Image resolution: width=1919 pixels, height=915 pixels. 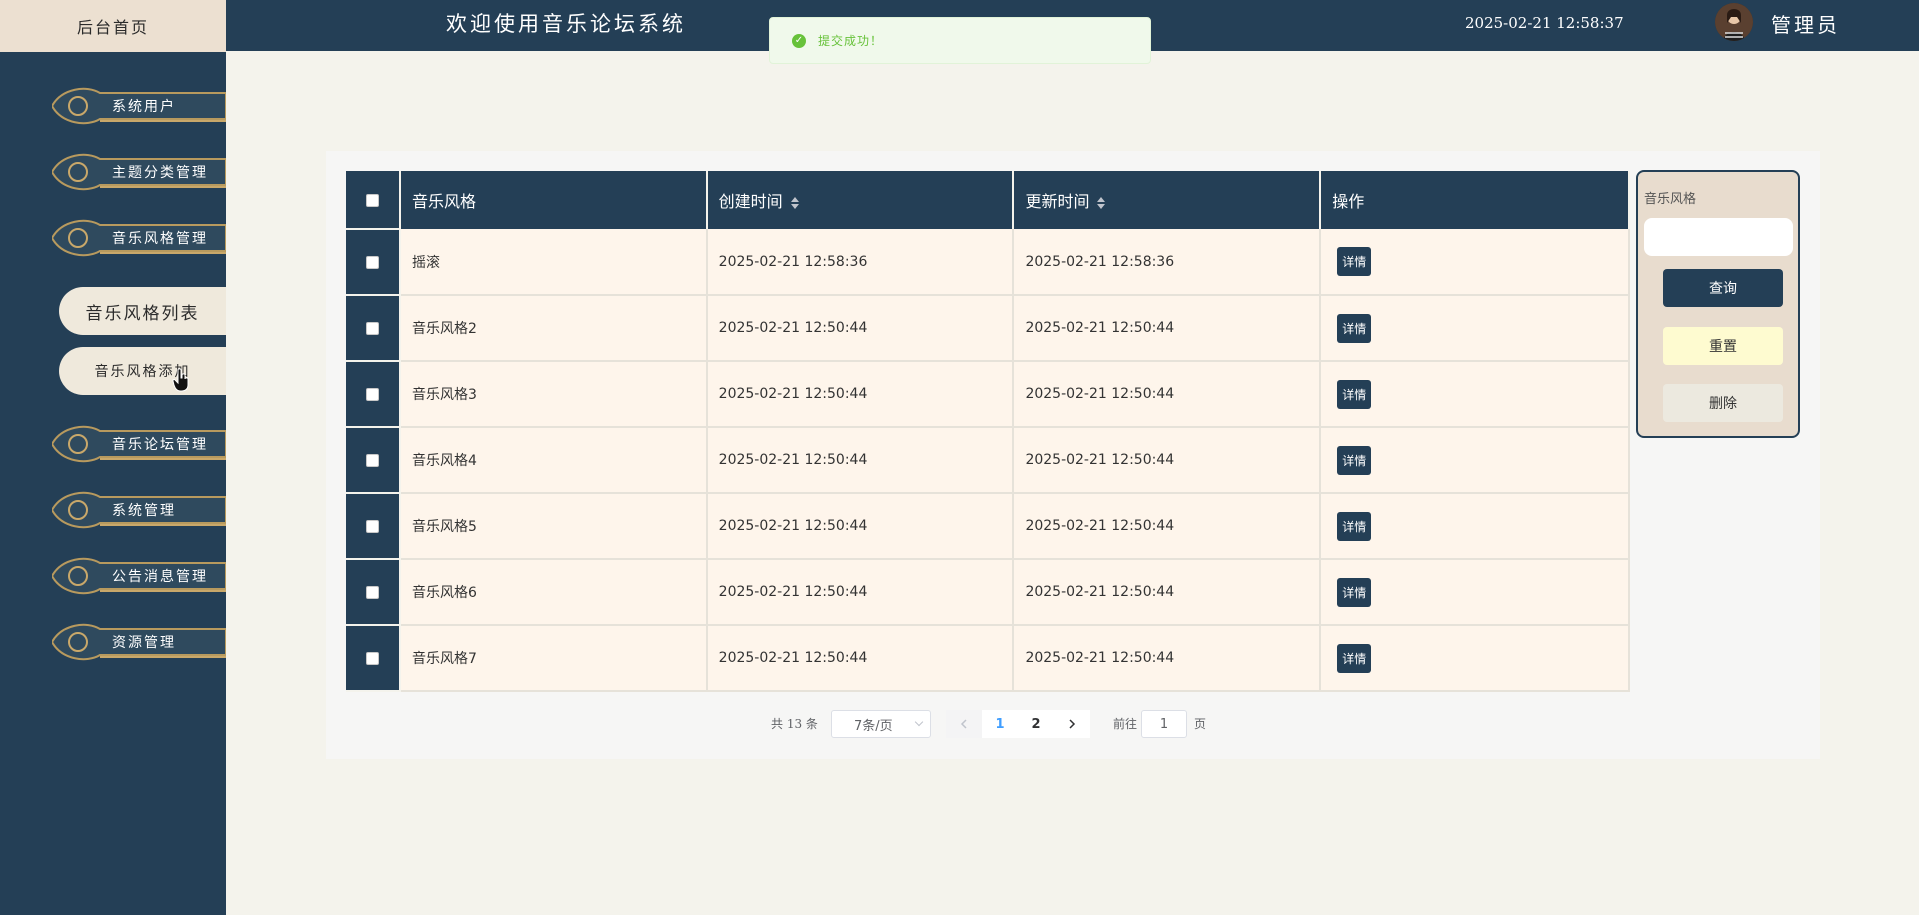 What do you see at coordinates (553, 328) in the screenshot?
I see `cell-style: 音乐风格2` at bounding box center [553, 328].